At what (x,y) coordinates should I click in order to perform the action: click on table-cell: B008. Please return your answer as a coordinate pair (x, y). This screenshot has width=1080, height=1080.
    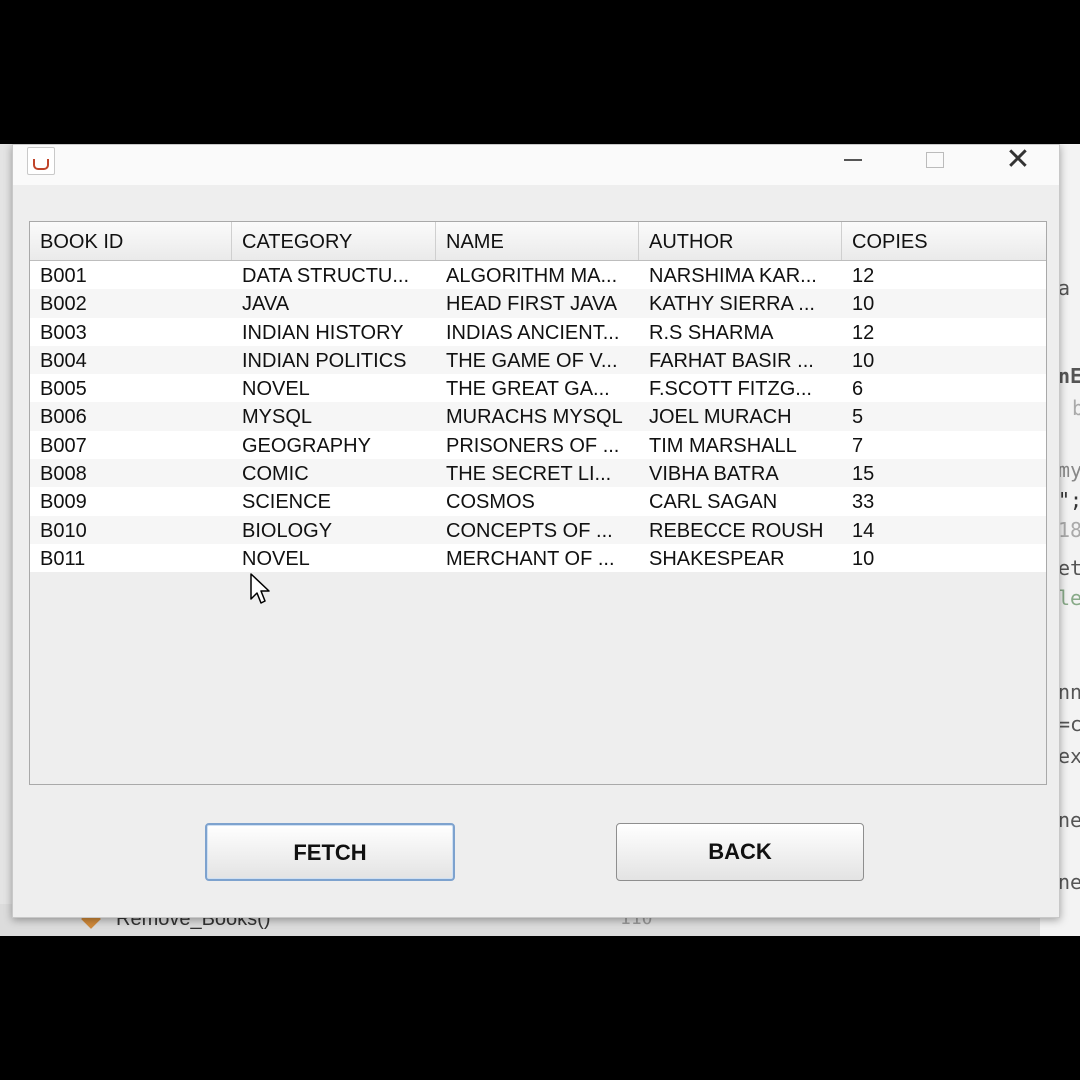
    Looking at the image, I should click on (131, 473).